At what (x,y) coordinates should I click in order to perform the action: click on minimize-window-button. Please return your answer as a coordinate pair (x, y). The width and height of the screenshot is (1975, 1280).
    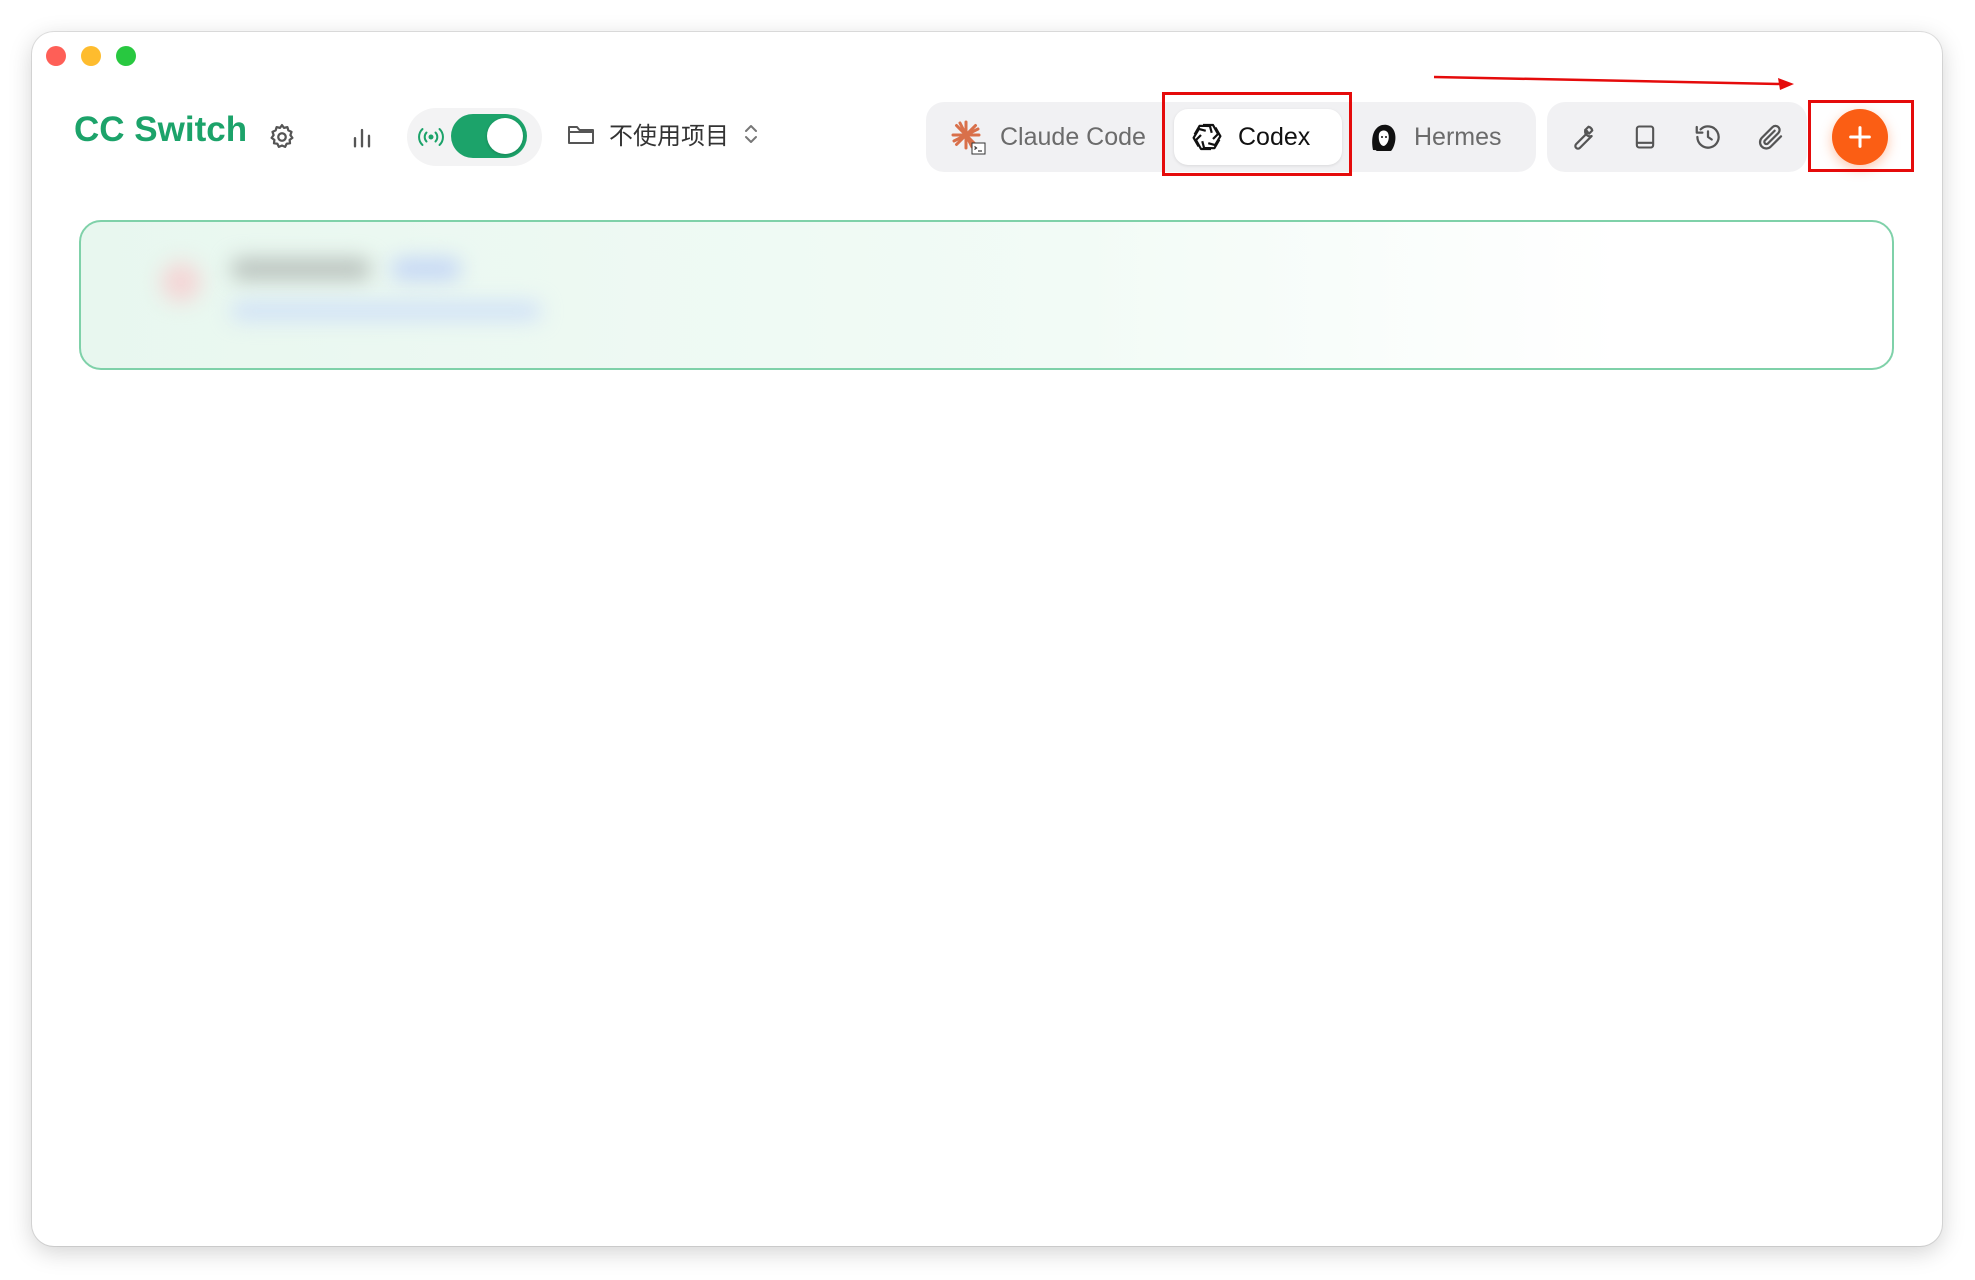
    Looking at the image, I should click on (91, 56).